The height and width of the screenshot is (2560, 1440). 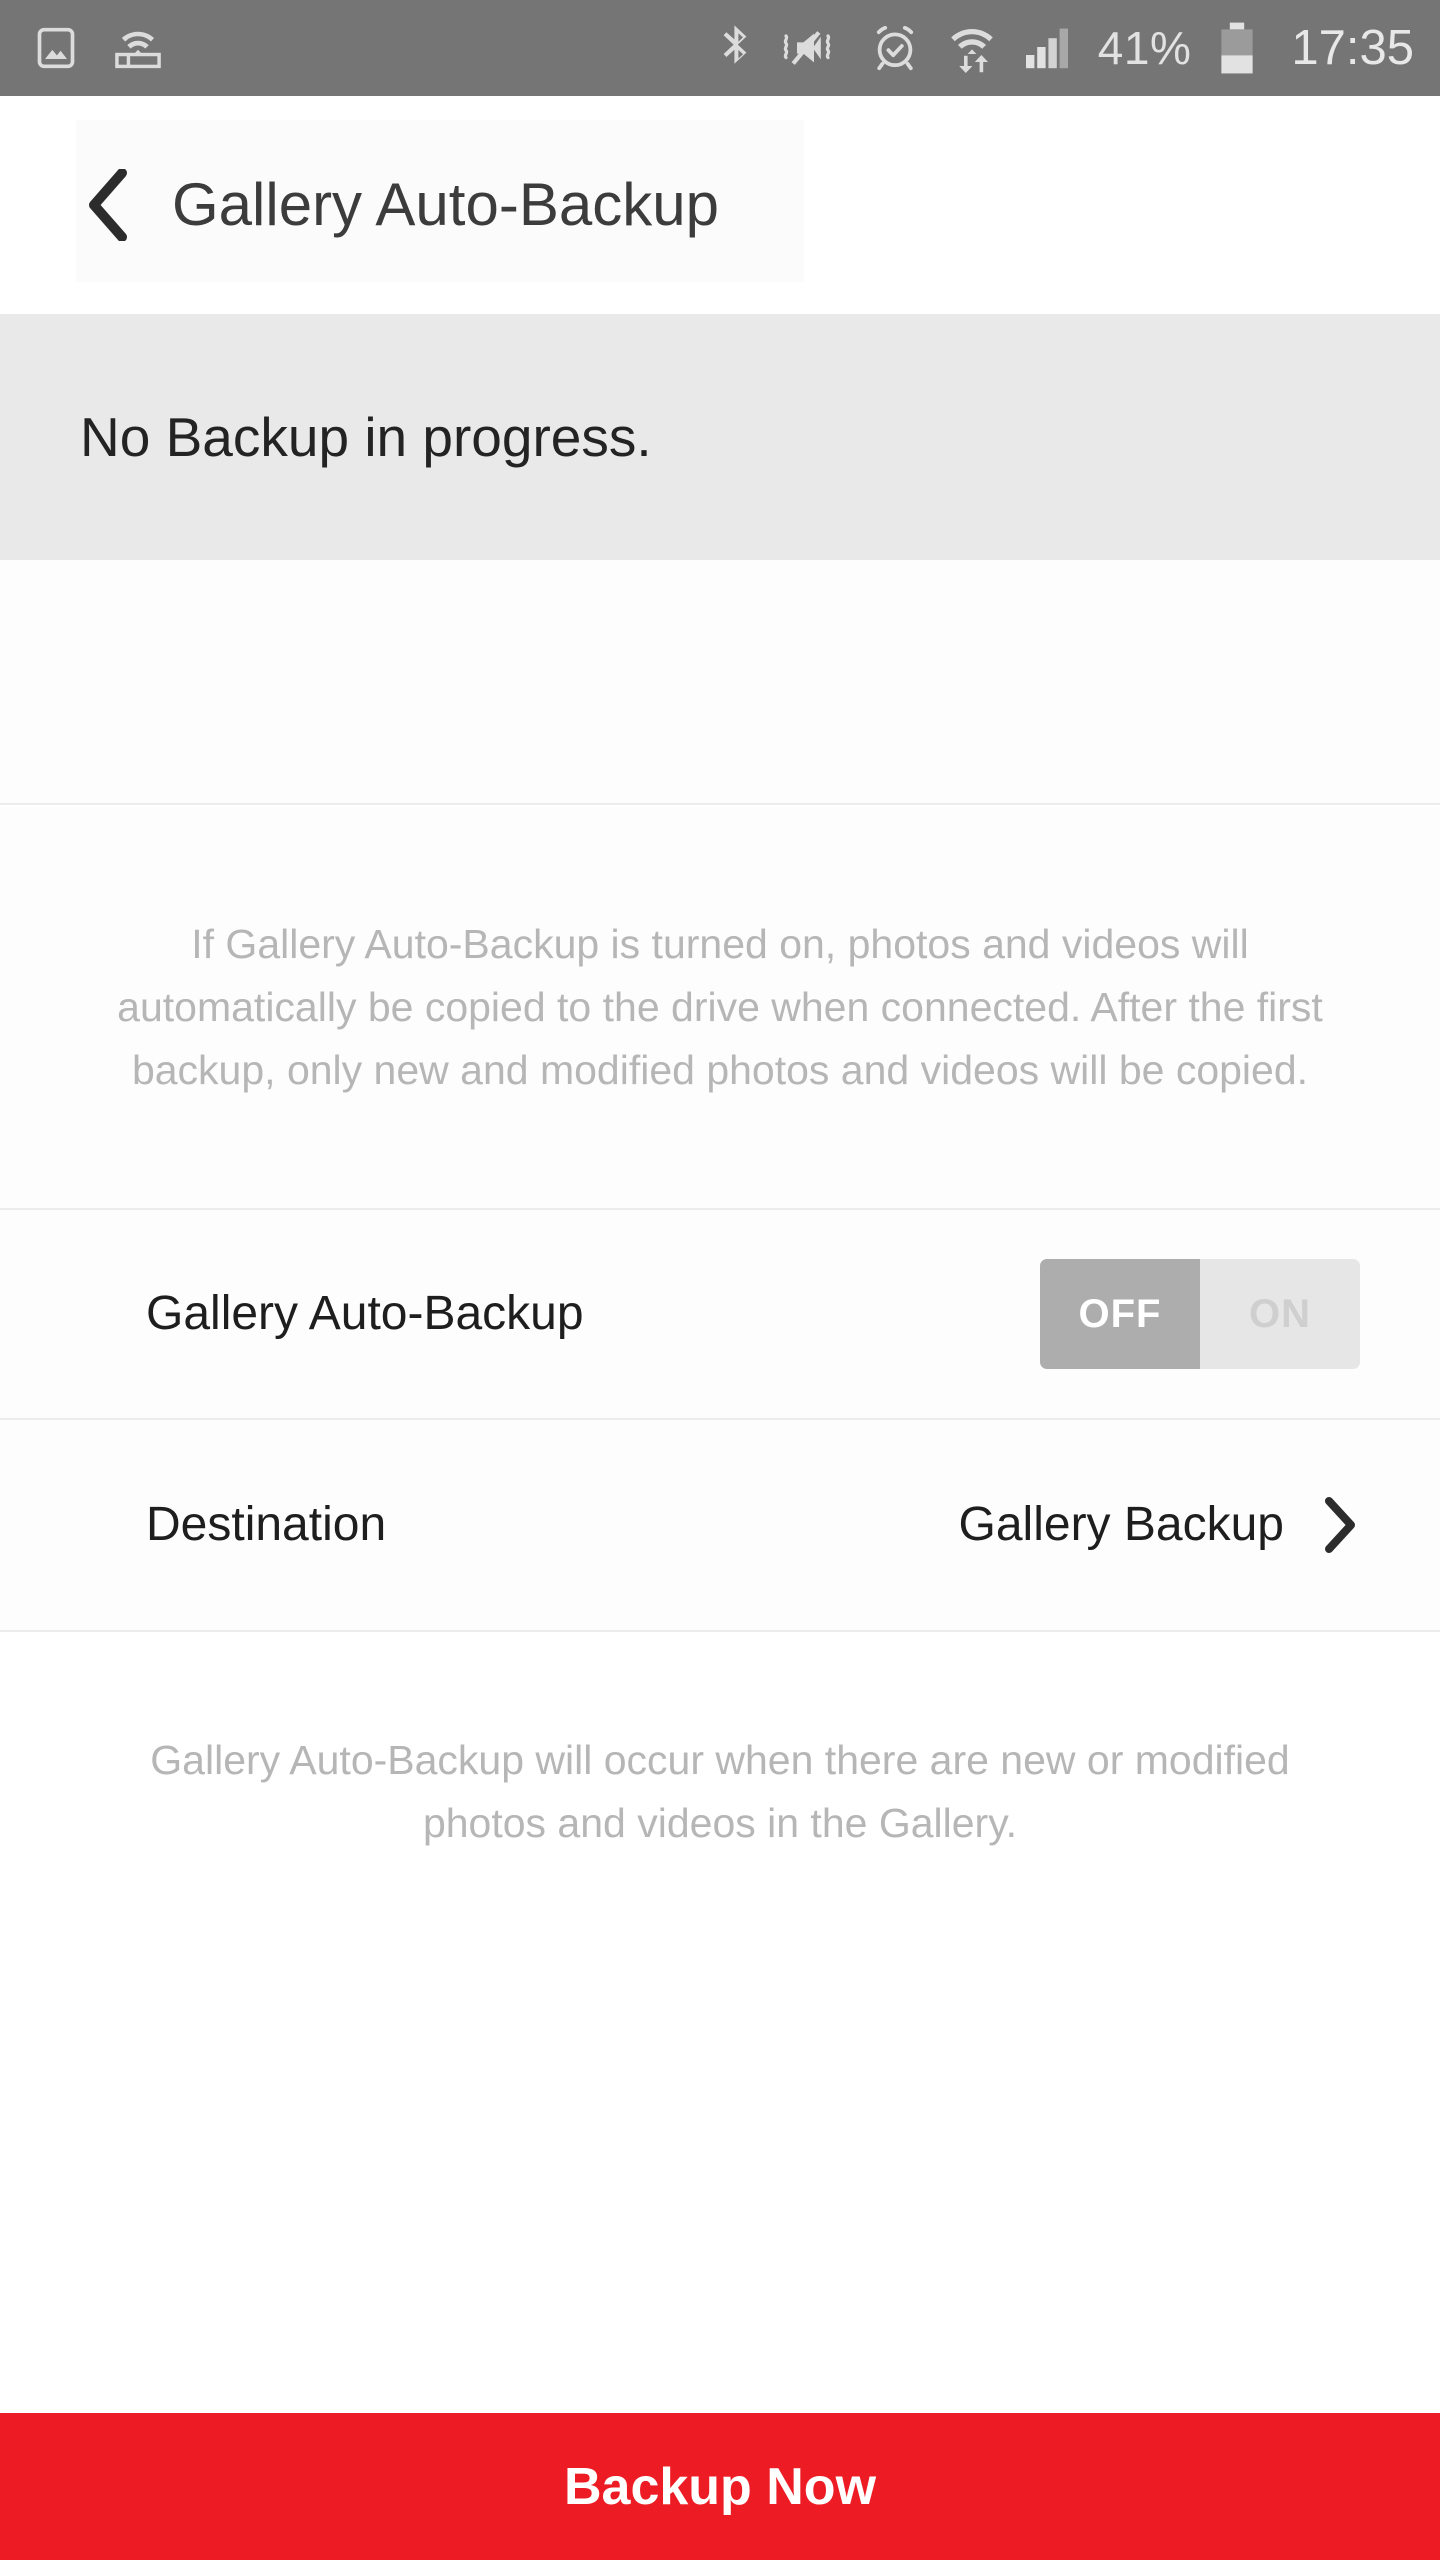 I want to click on battery-percent-label: 41%, so click(x=1144, y=48).